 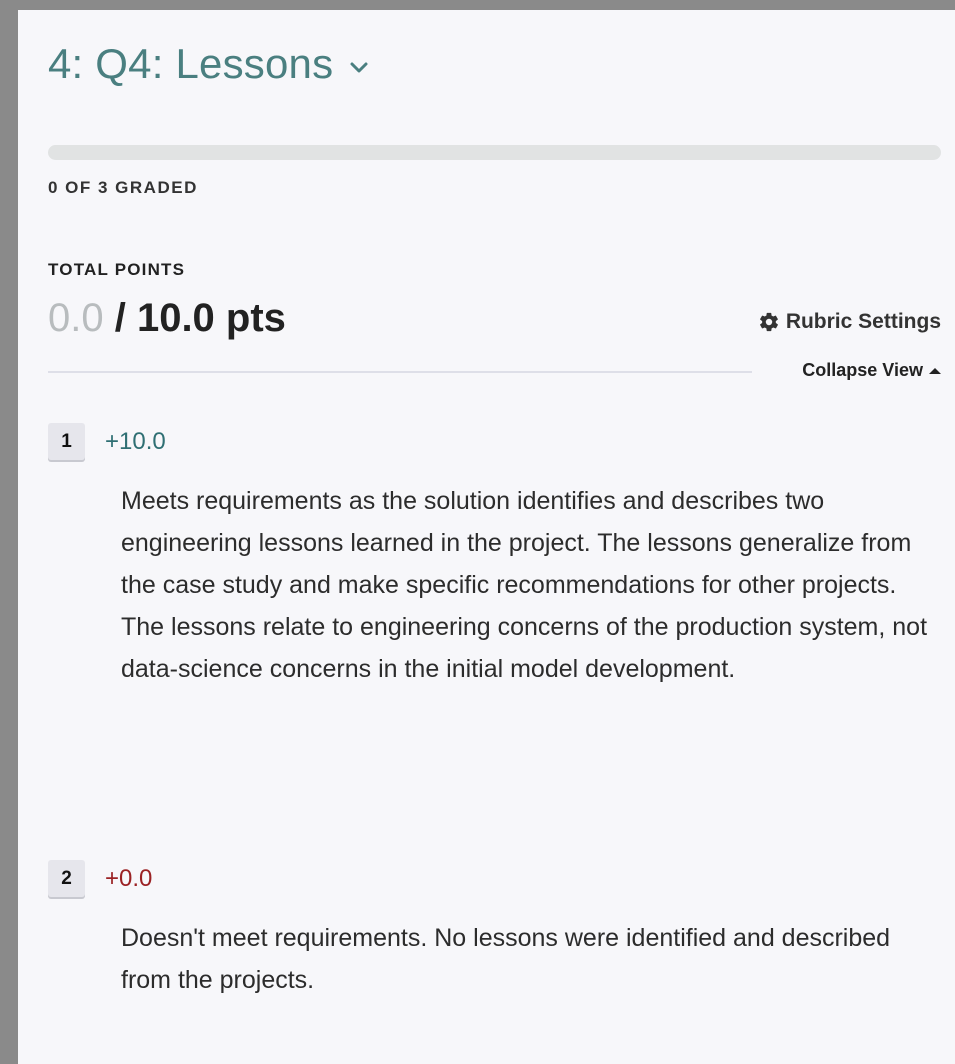 What do you see at coordinates (359, 67) in the screenshot?
I see `chevron-down-icon` at bounding box center [359, 67].